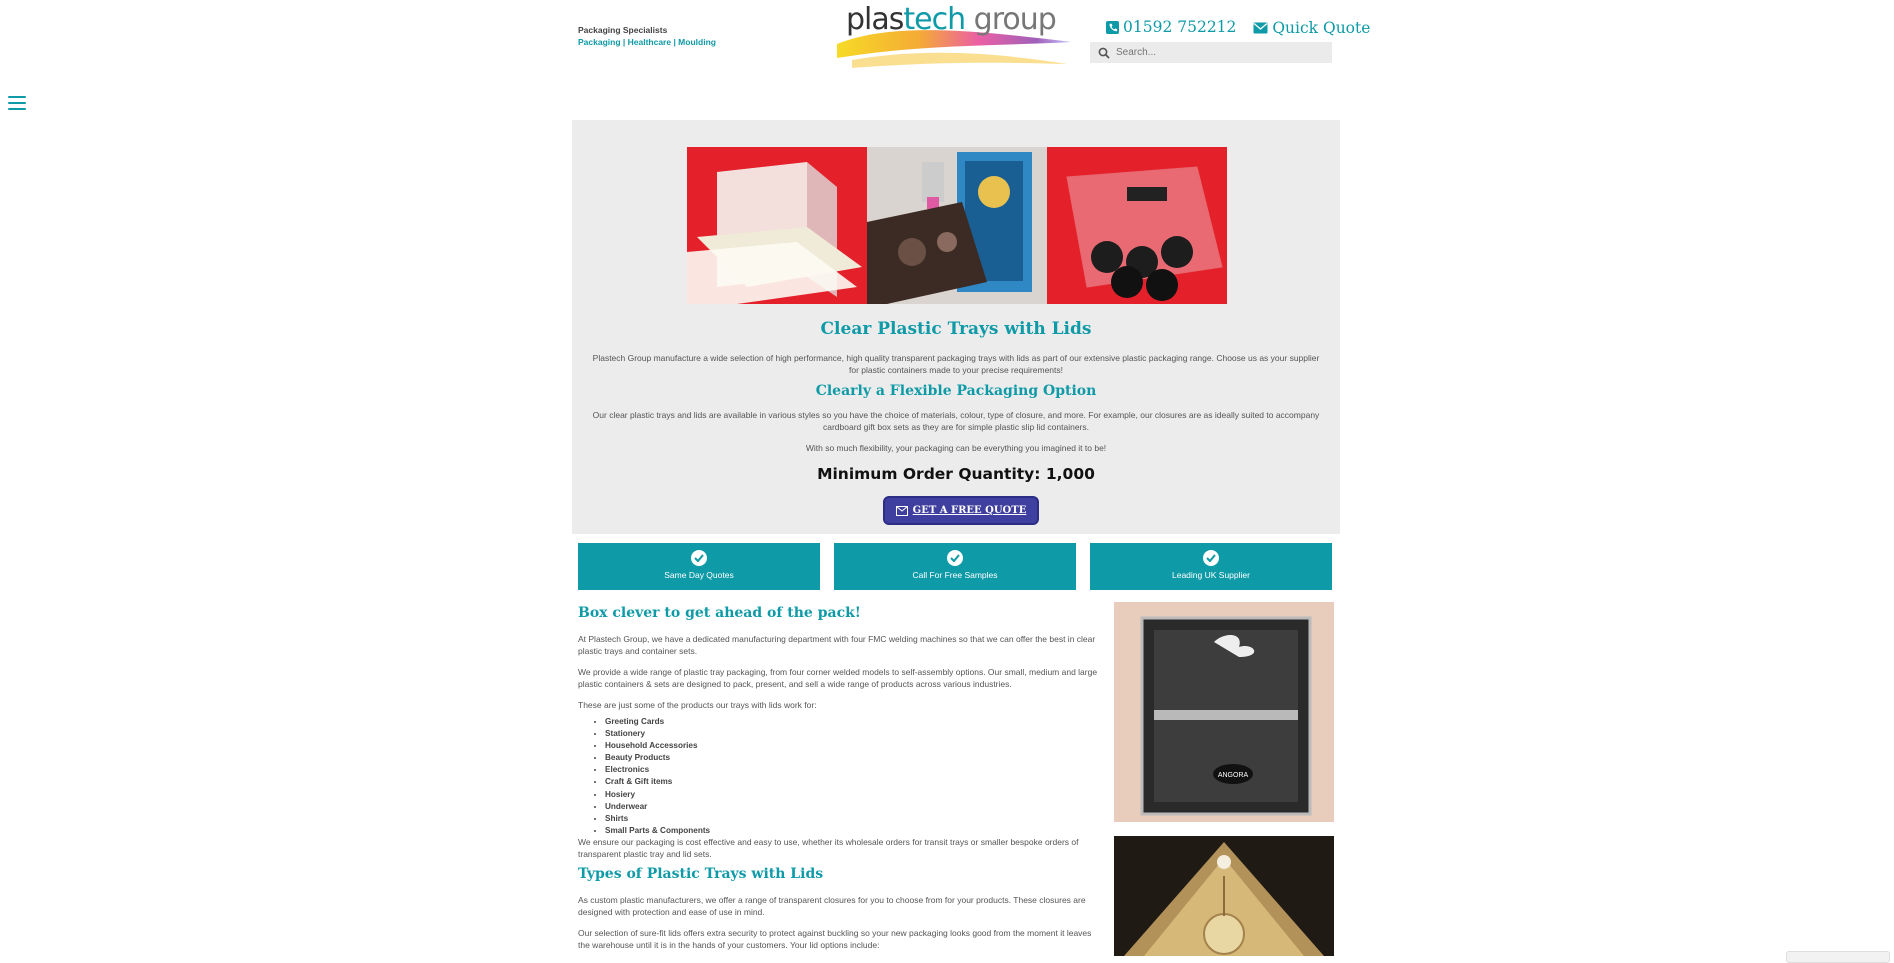 Image resolution: width=1894 pixels, height=963 pixels. What do you see at coordinates (1233, 775) in the screenshot?
I see `side-image-label: ANGORA` at bounding box center [1233, 775].